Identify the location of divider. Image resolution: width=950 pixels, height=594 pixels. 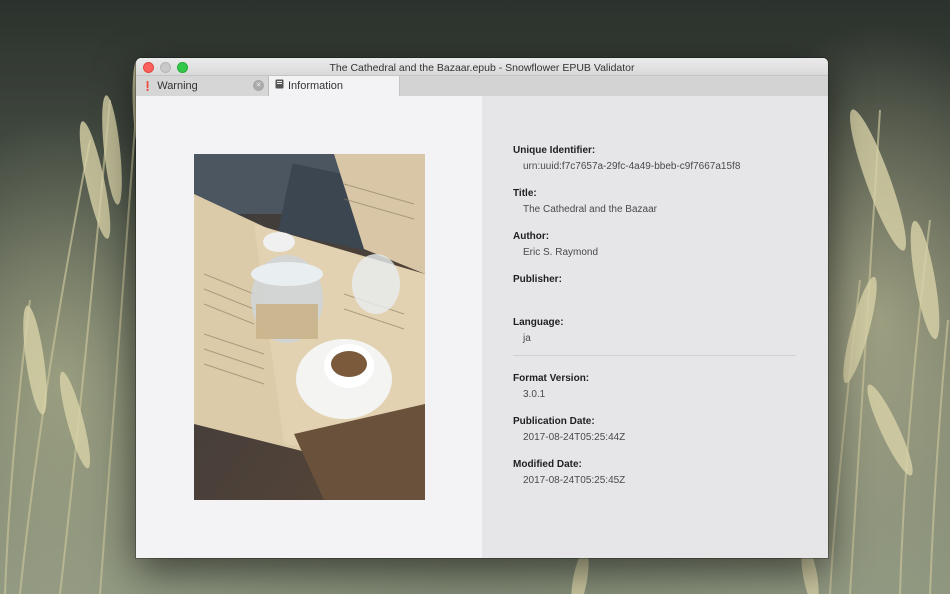
(654, 355).